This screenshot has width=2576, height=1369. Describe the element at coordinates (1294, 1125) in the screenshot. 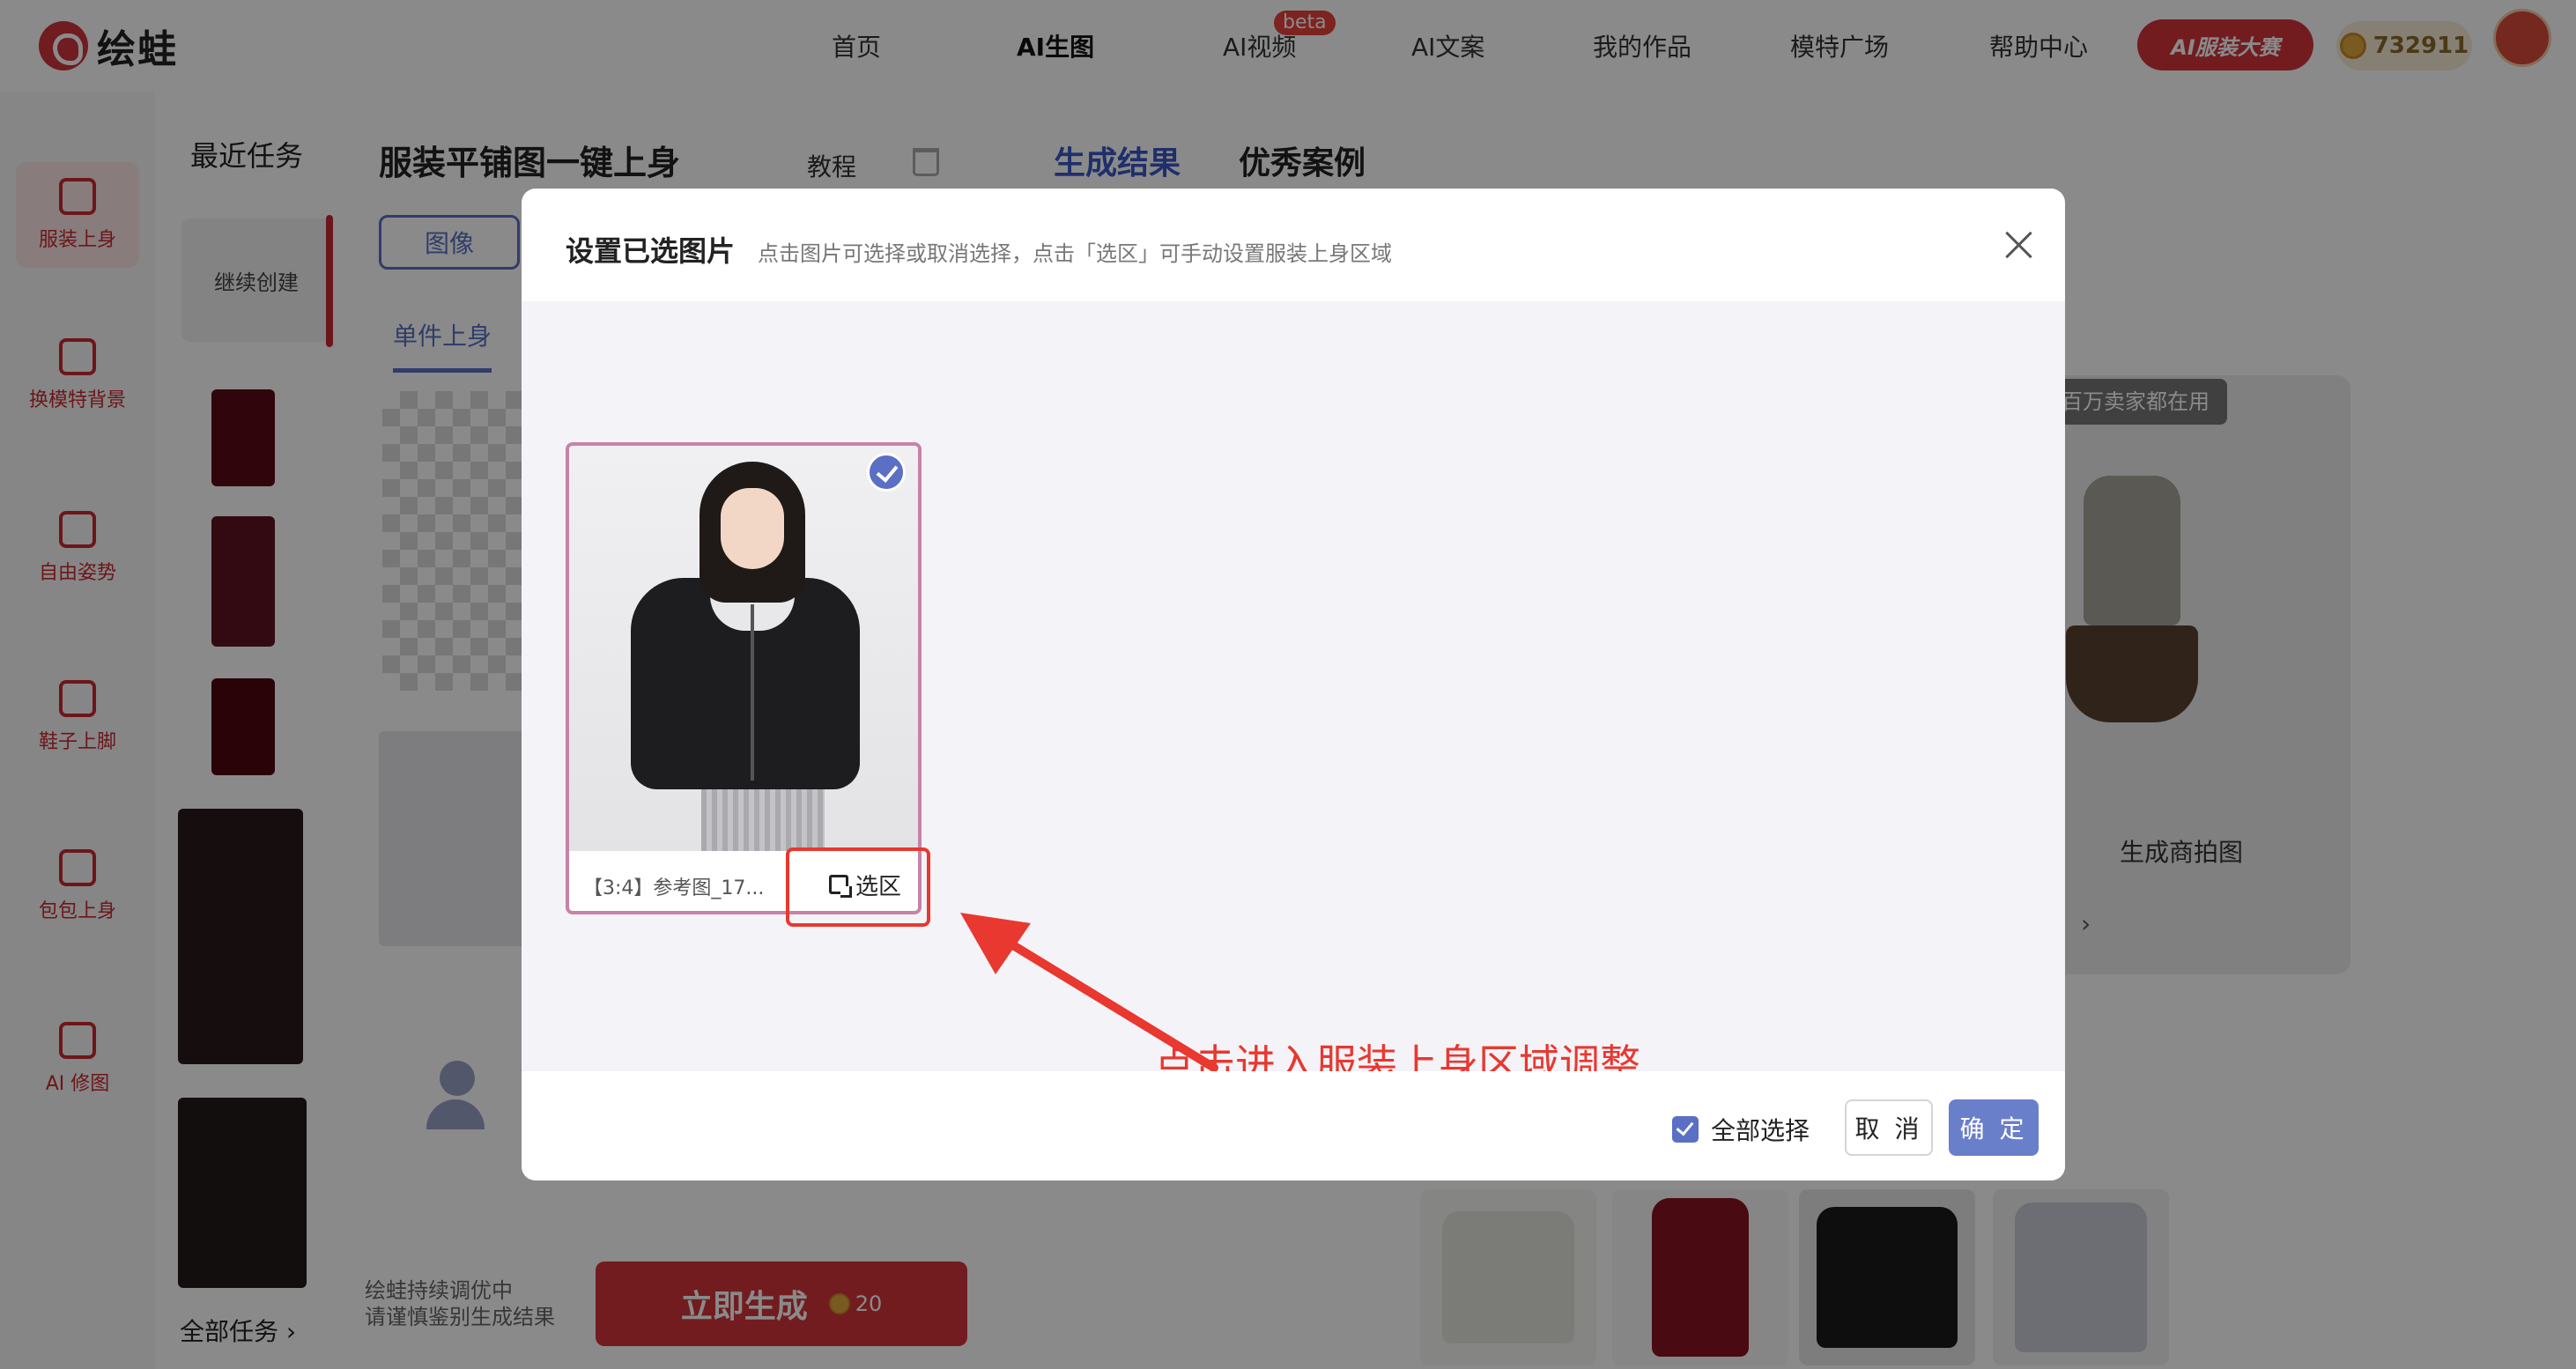

I see `modal-footer: 全部选择 取 消 确 定` at that location.